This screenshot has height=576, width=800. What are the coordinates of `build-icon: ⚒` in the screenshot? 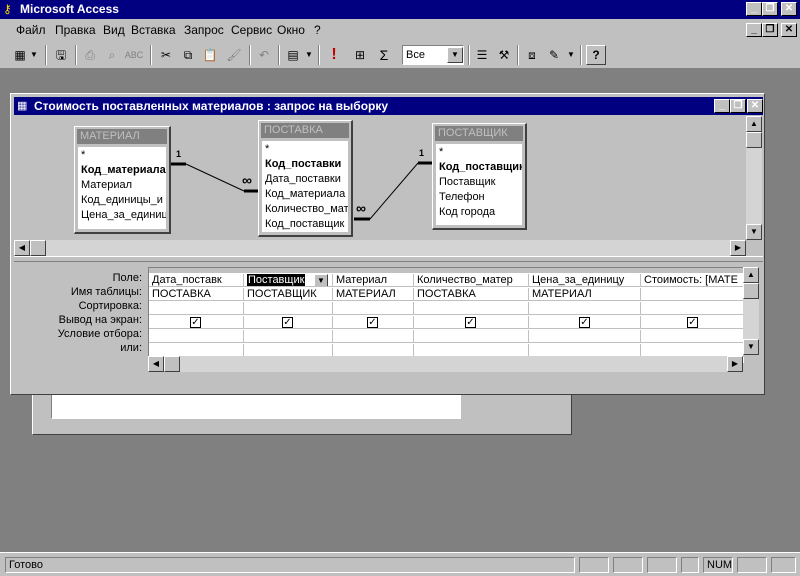 It's located at (504, 55).